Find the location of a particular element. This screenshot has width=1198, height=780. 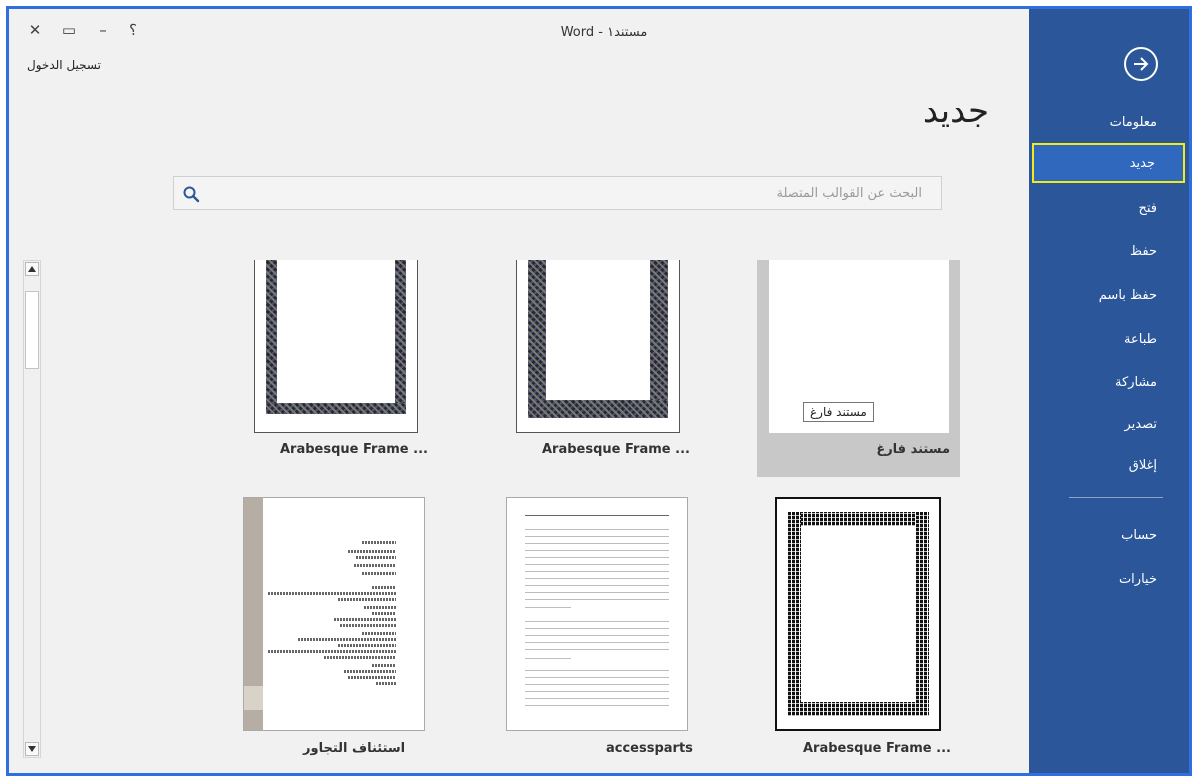

sidebar-item-save-as: حفظ باسم is located at coordinates (1109, 295).